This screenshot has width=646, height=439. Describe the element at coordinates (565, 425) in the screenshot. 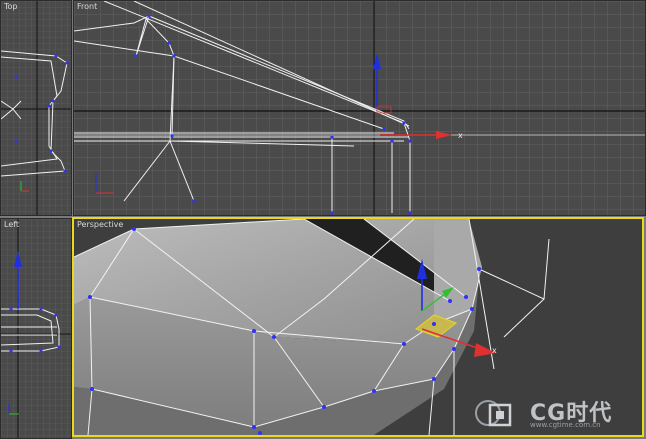

I see `watermark-url: www.cgtime.com.cn` at that location.